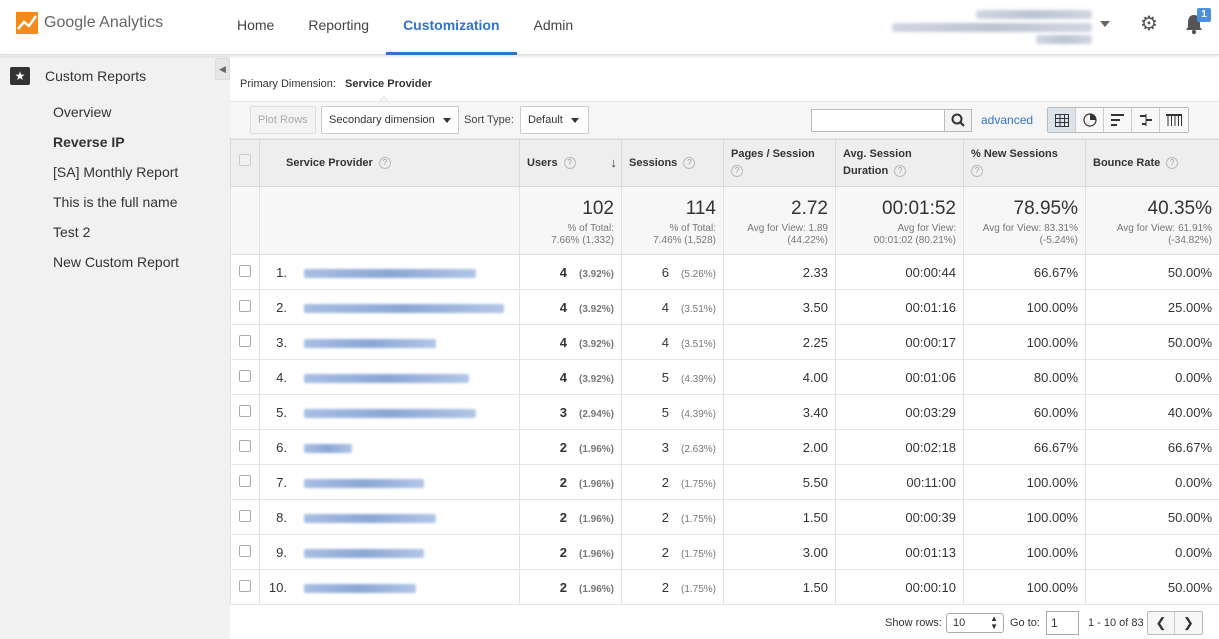  I want to click on logo: Google Analytics, so click(89, 23).